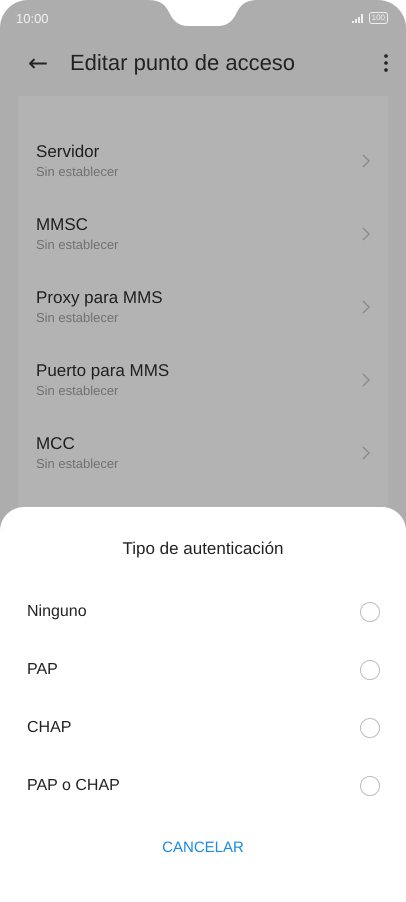 This screenshot has height=902, width=406. Describe the element at coordinates (62, 225) in the screenshot. I see `setting-label: MMSC` at that location.